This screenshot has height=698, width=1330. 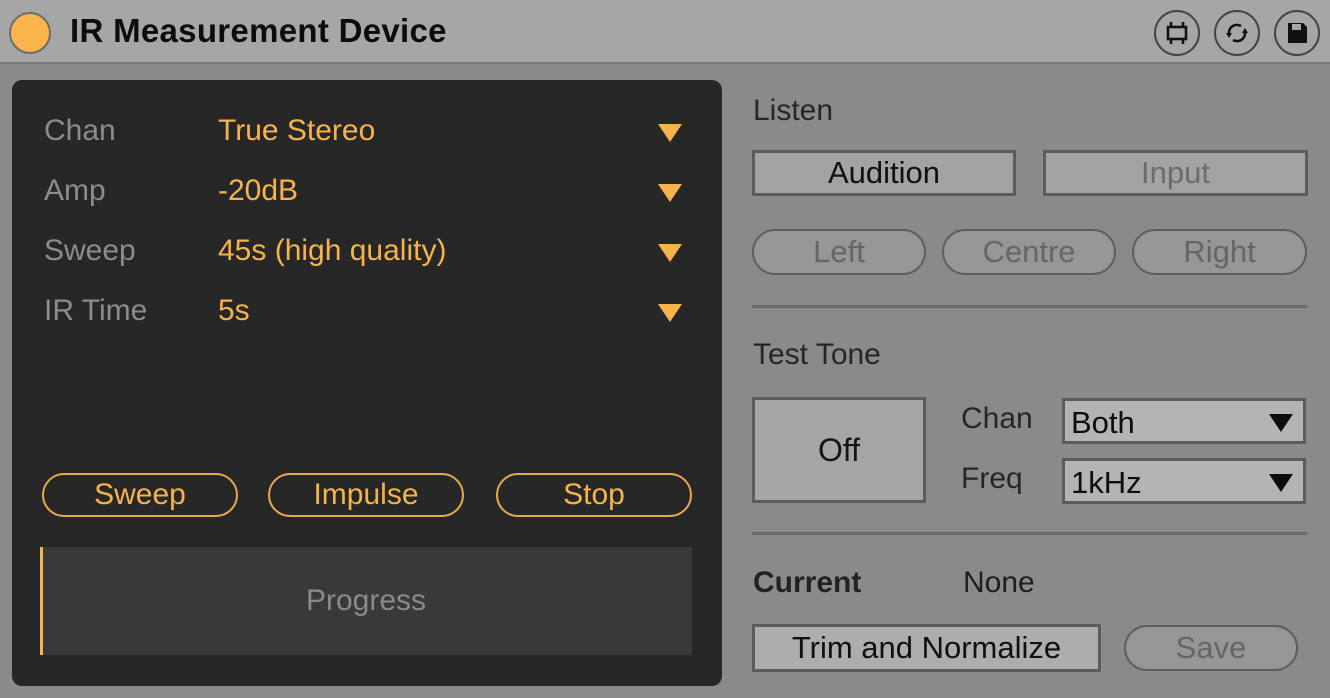 I want to click on save-disk-icon, so click(x=1297, y=33).